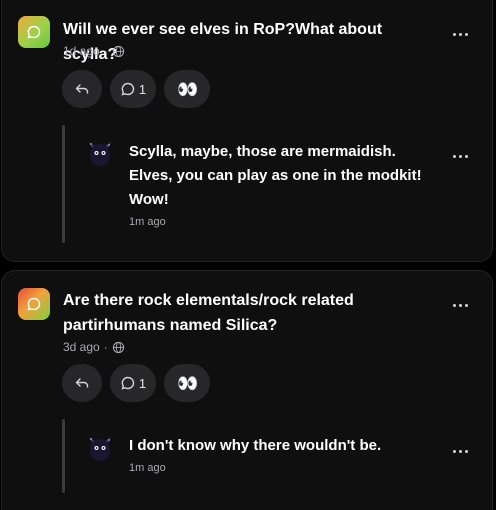  What do you see at coordinates (81, 51) in the screenshot?
I see `post-time: 1d ago` at bounding box center [81, 51].